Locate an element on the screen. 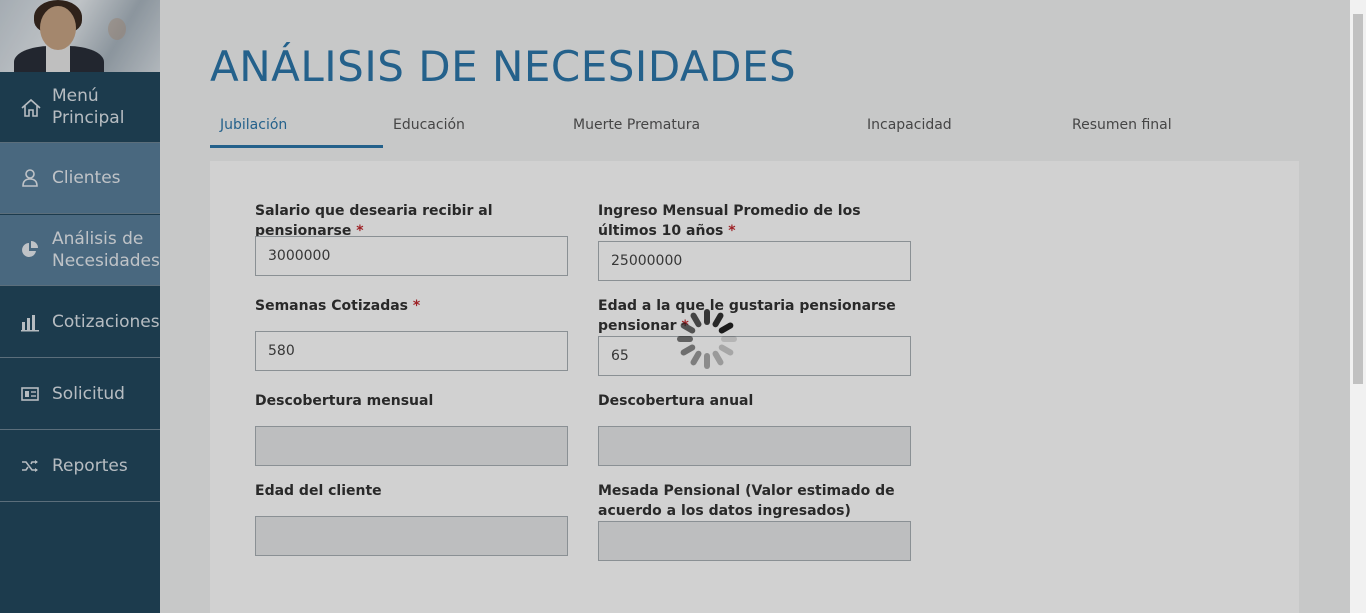  loading-spinner-icon is located at coordinates (707, 339).